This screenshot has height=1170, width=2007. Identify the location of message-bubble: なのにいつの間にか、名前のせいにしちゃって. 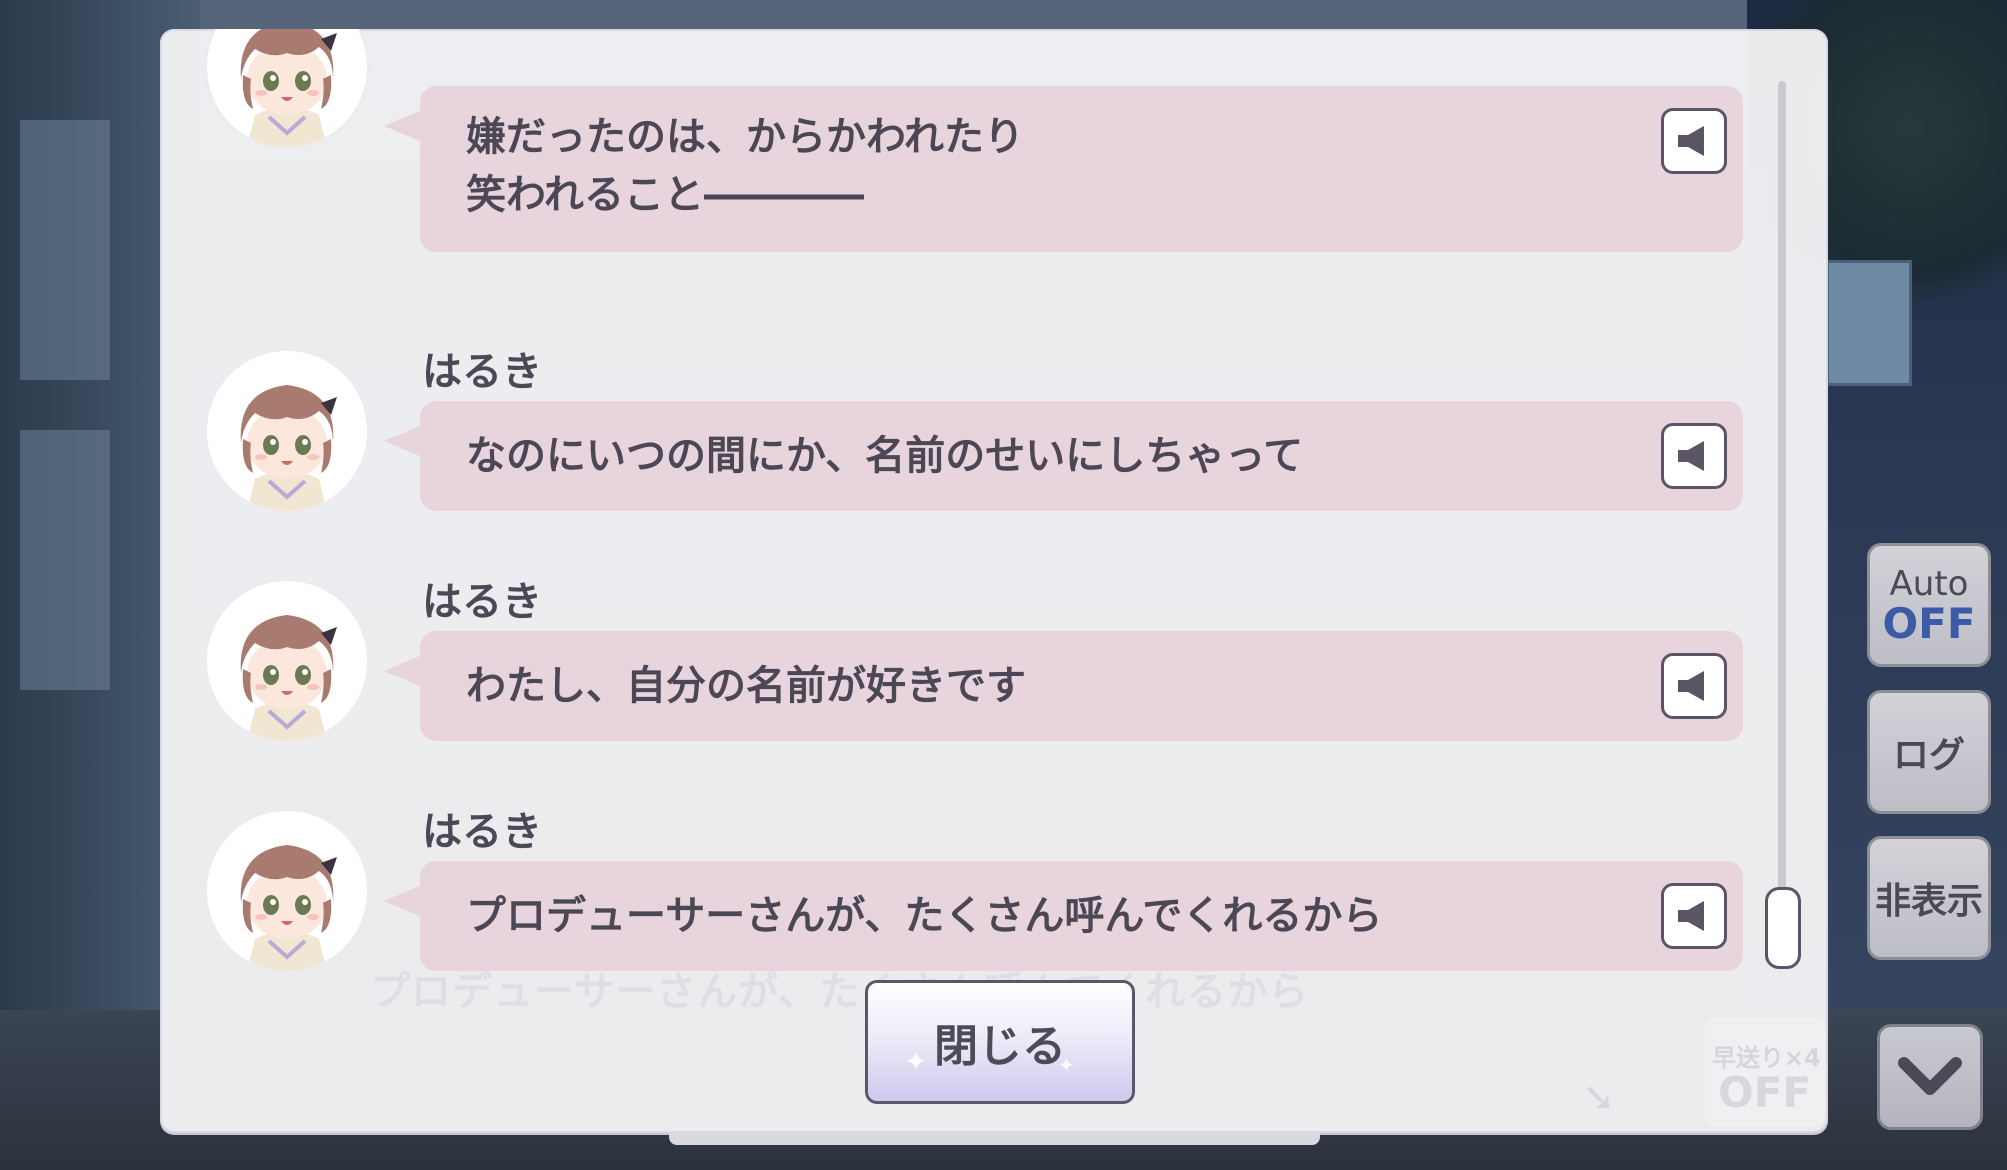
(1063, 456).